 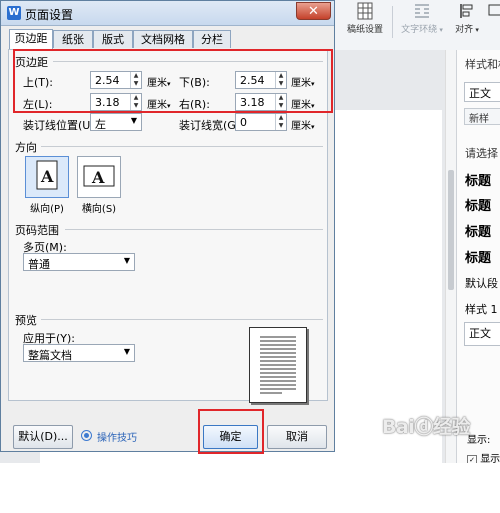 I want to click on document-scrollbar, so click(x=450, y=256).